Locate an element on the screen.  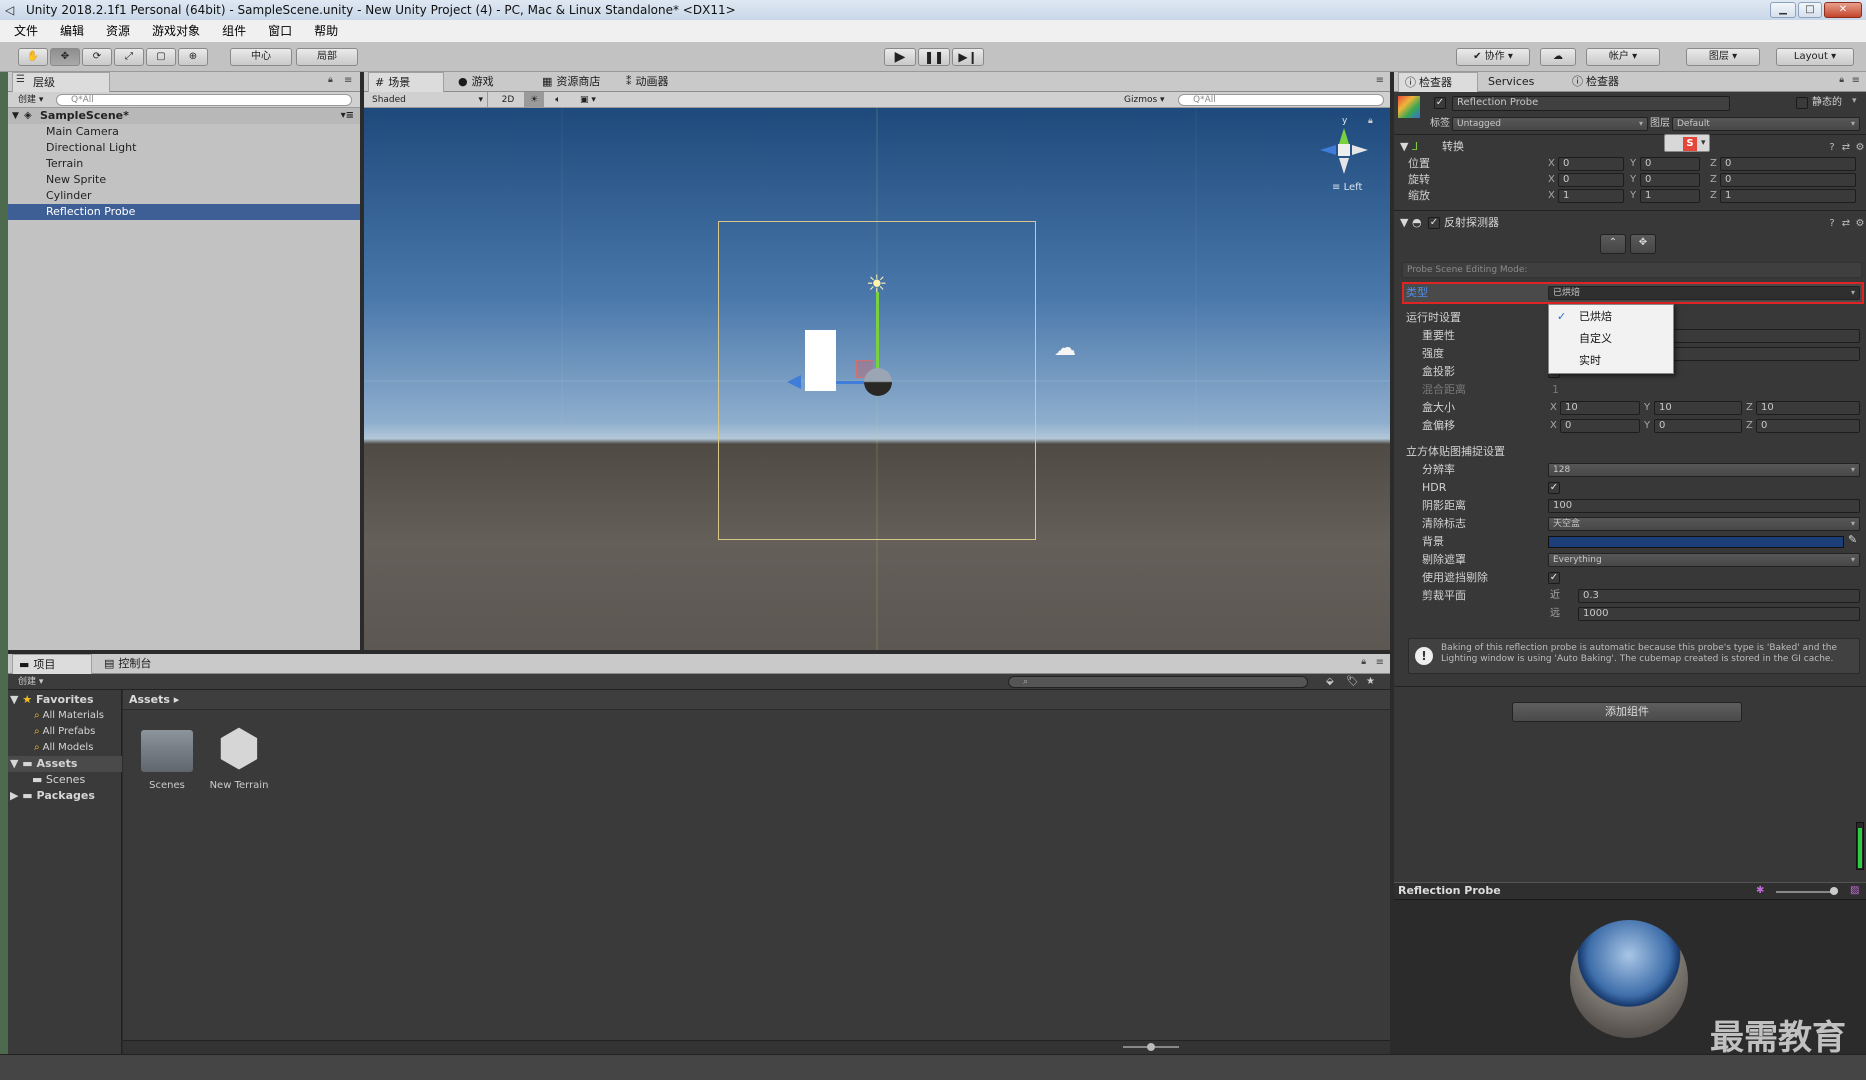
maximize-button: □ is located at coordinates (1810, 10).